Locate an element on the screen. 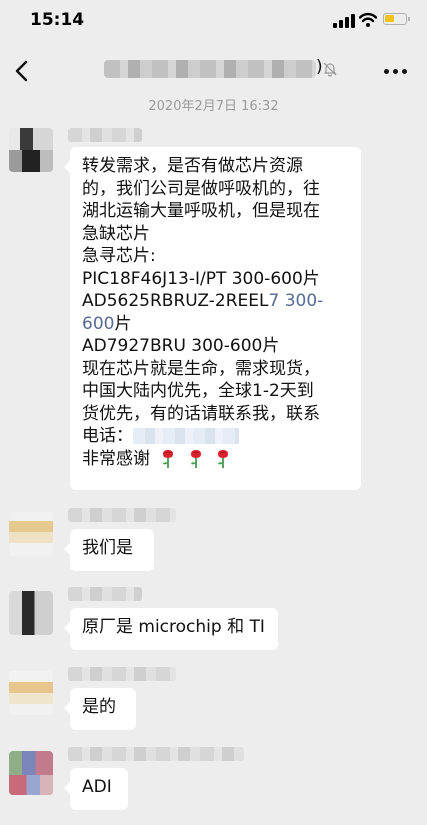  chat-header: ) is located at coordinates (213, 71).